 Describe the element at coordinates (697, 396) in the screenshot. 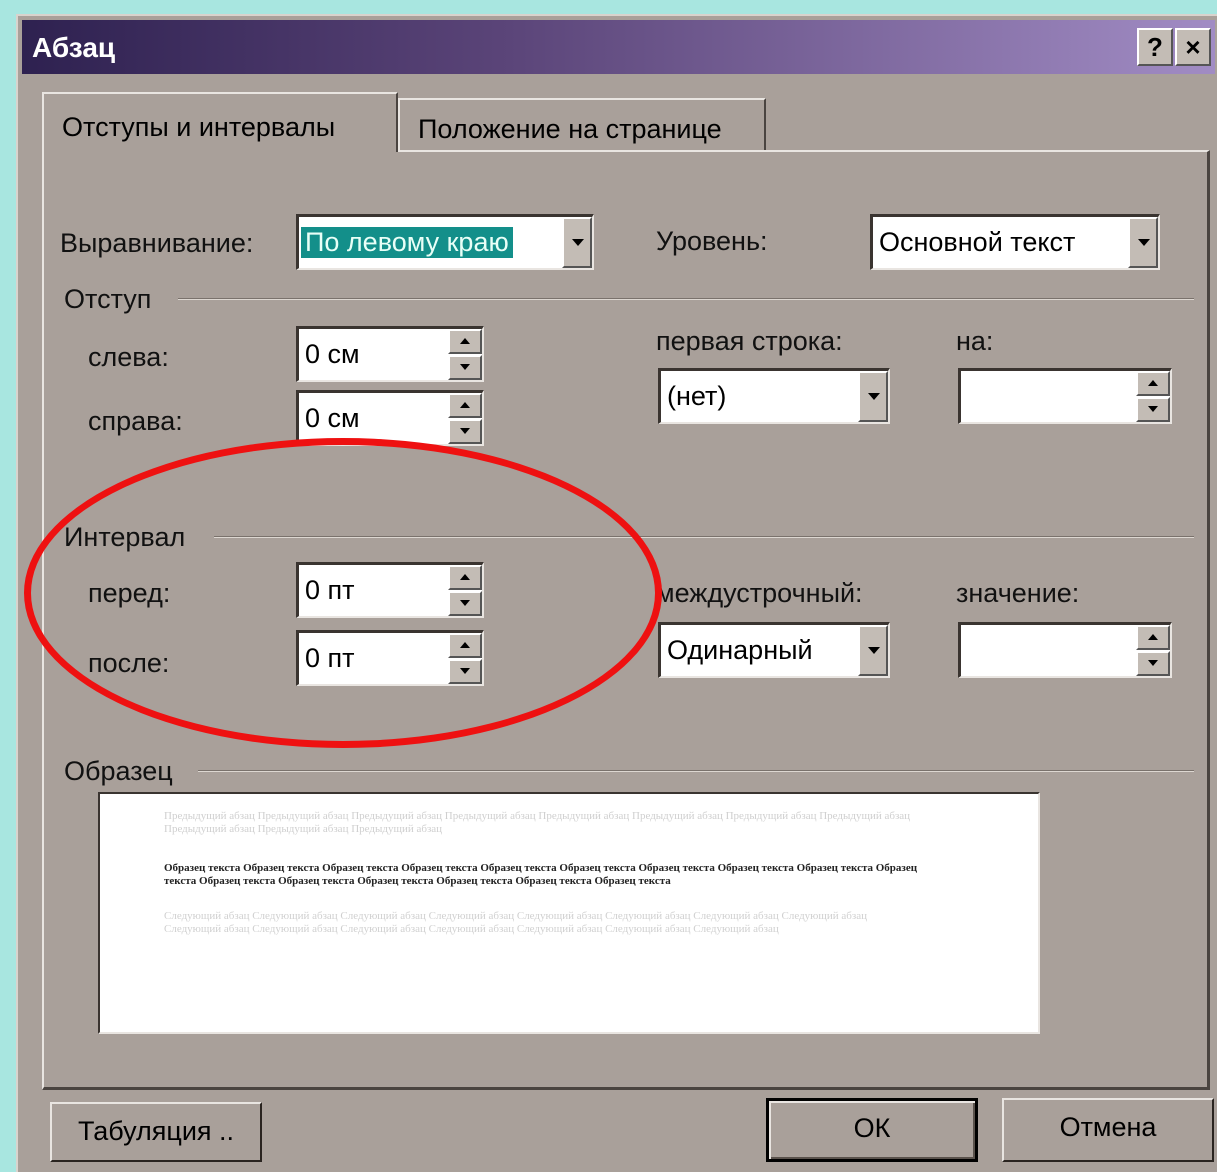

I see `first-line-value: (нет)` at that location.